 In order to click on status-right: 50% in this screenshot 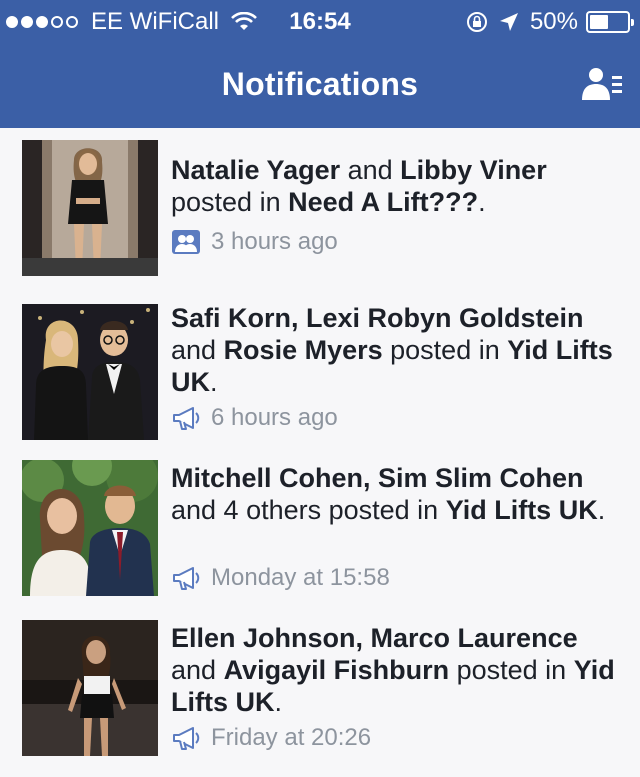, I will do `click(550, 22)`.